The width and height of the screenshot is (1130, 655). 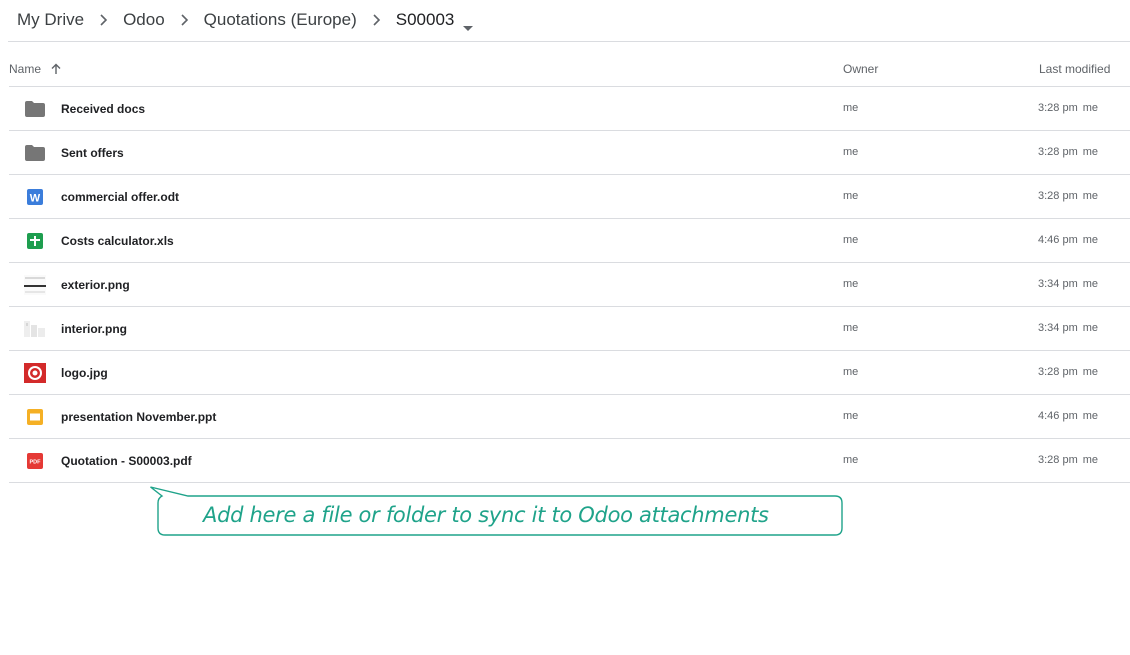 I want to click on file-name: exterior.png, so click(x=95, y=285).